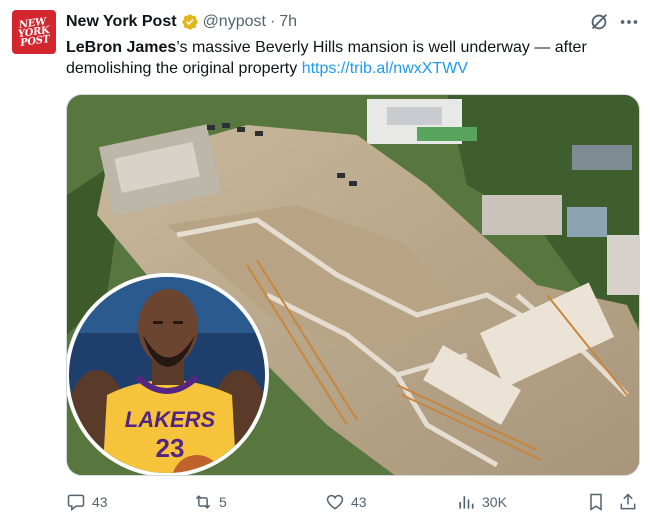 The image size is (660, 525). Describe the element at coordinates (76, 503) in the screenshot. I see `reply-icon` at that location.